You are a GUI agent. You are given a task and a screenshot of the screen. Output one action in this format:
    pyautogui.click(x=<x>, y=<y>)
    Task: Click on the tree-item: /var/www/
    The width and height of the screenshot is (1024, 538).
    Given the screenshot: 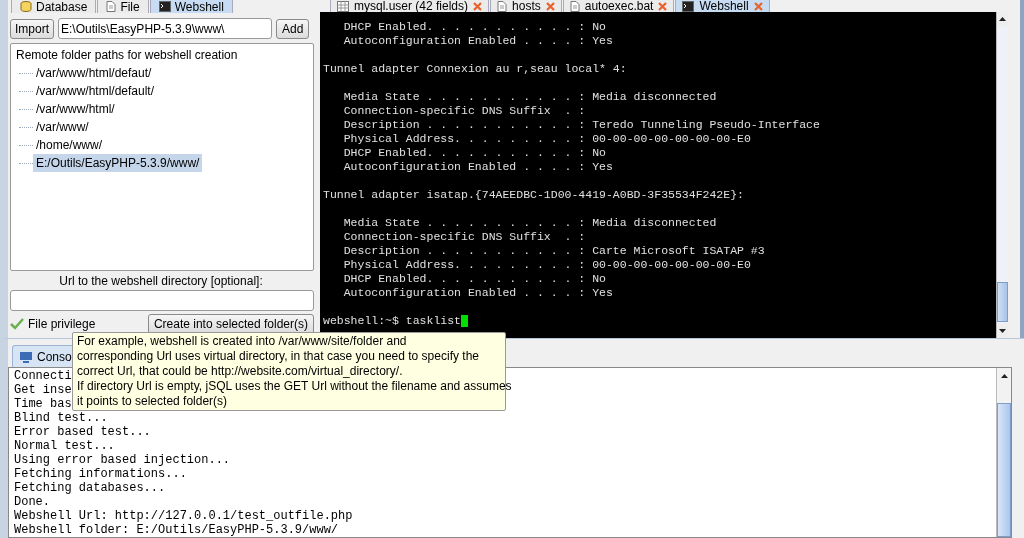 What is the action you would take?
    pyautogui.click(x=62, y=127)
    